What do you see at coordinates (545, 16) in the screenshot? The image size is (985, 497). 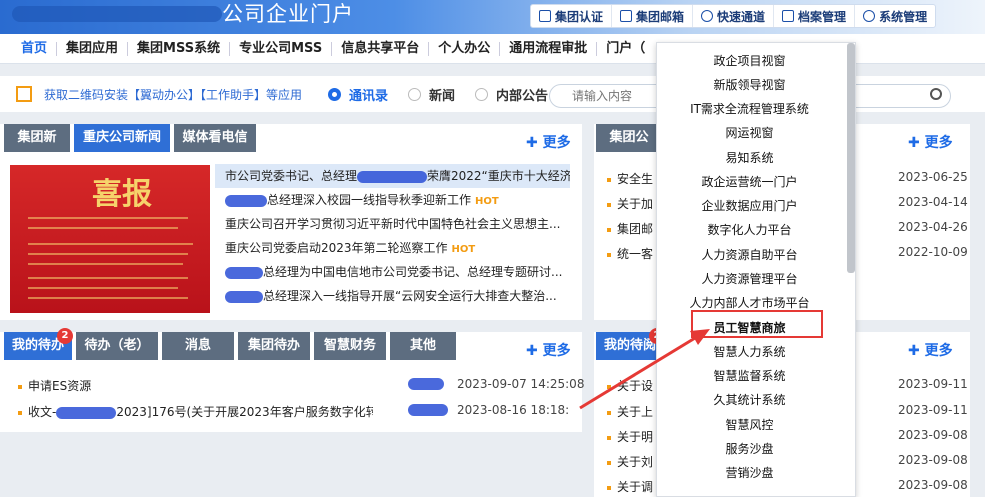 I see `shield-icon` at bounding box center [545, 16].